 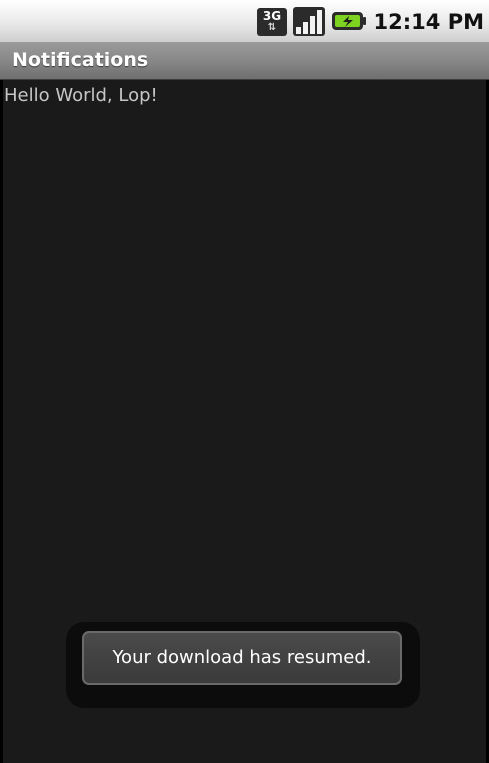 What do you see at coordinates (244, 21) in the screenshot?
I see `status-bar: 3G ⇅ 12:14 PM` at bounding box center [244, 21].